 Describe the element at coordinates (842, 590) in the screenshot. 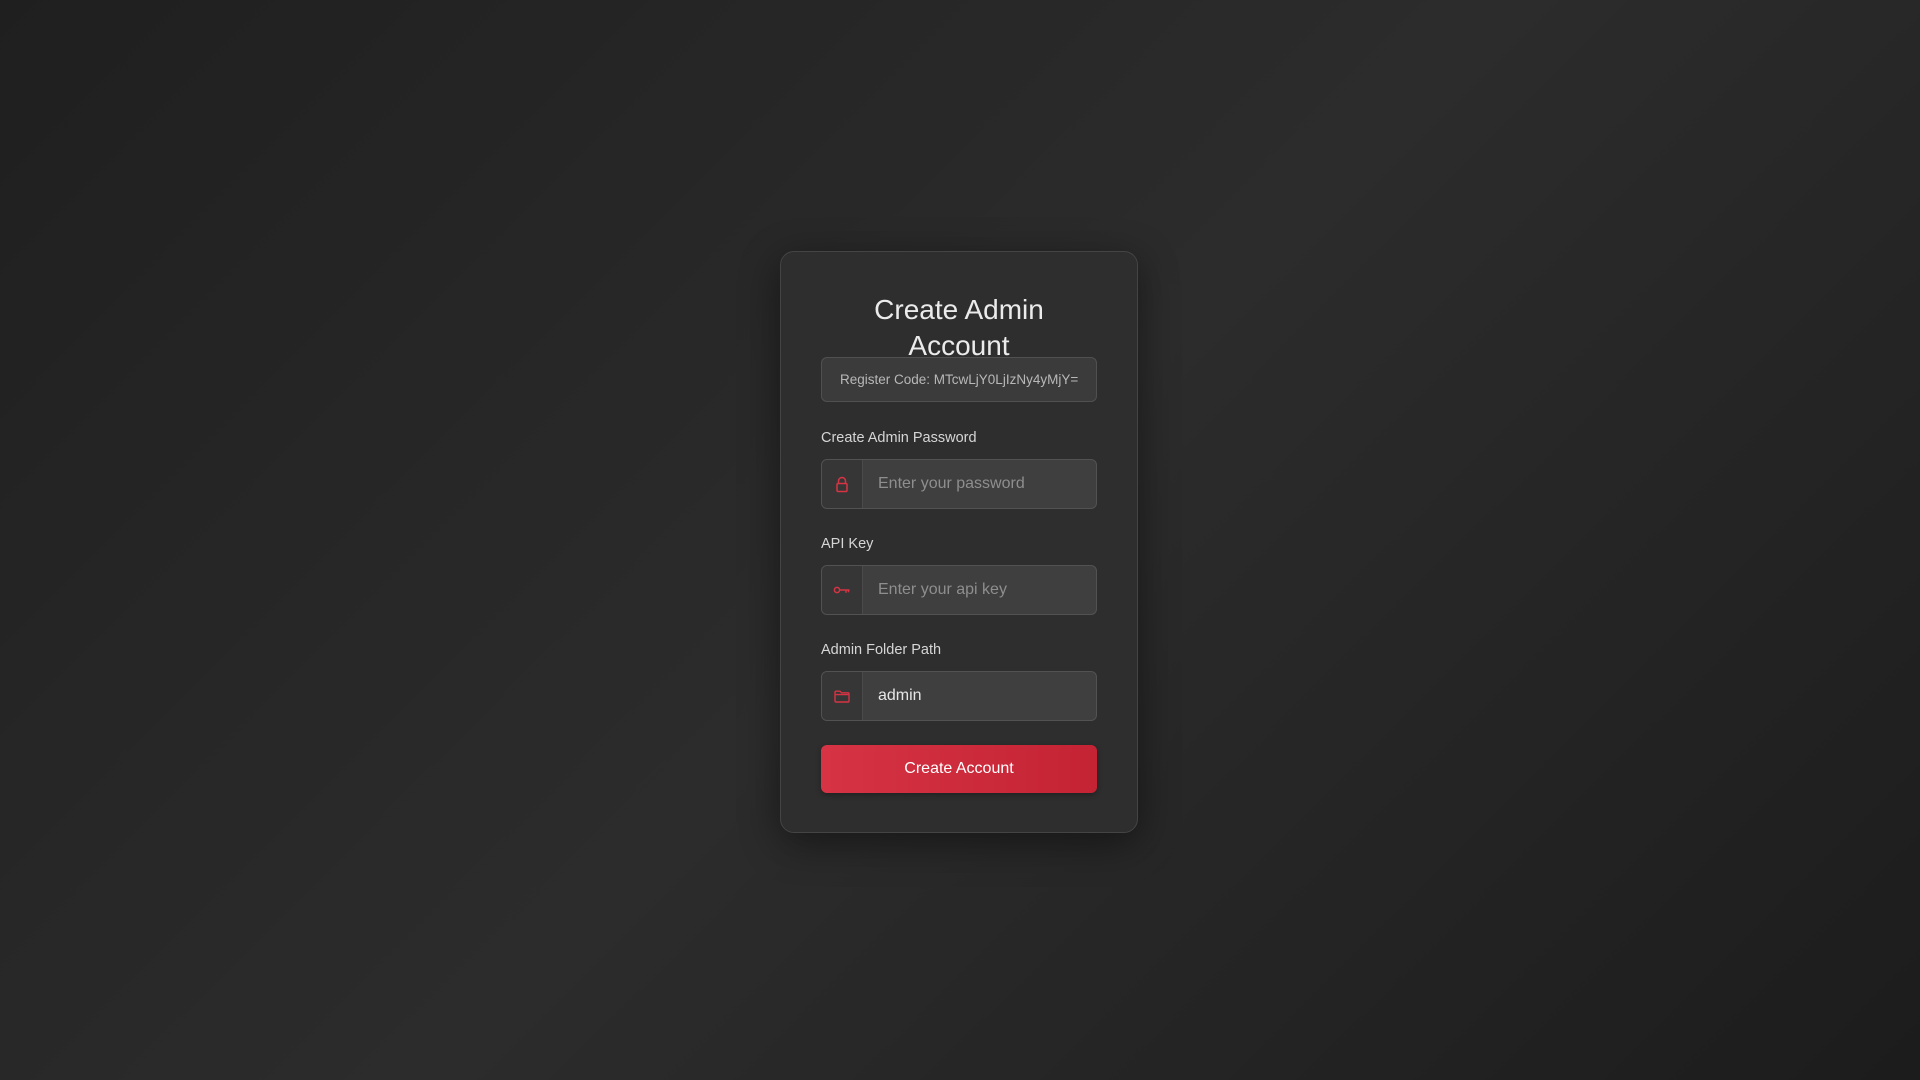

I see `key-icon` at that location.